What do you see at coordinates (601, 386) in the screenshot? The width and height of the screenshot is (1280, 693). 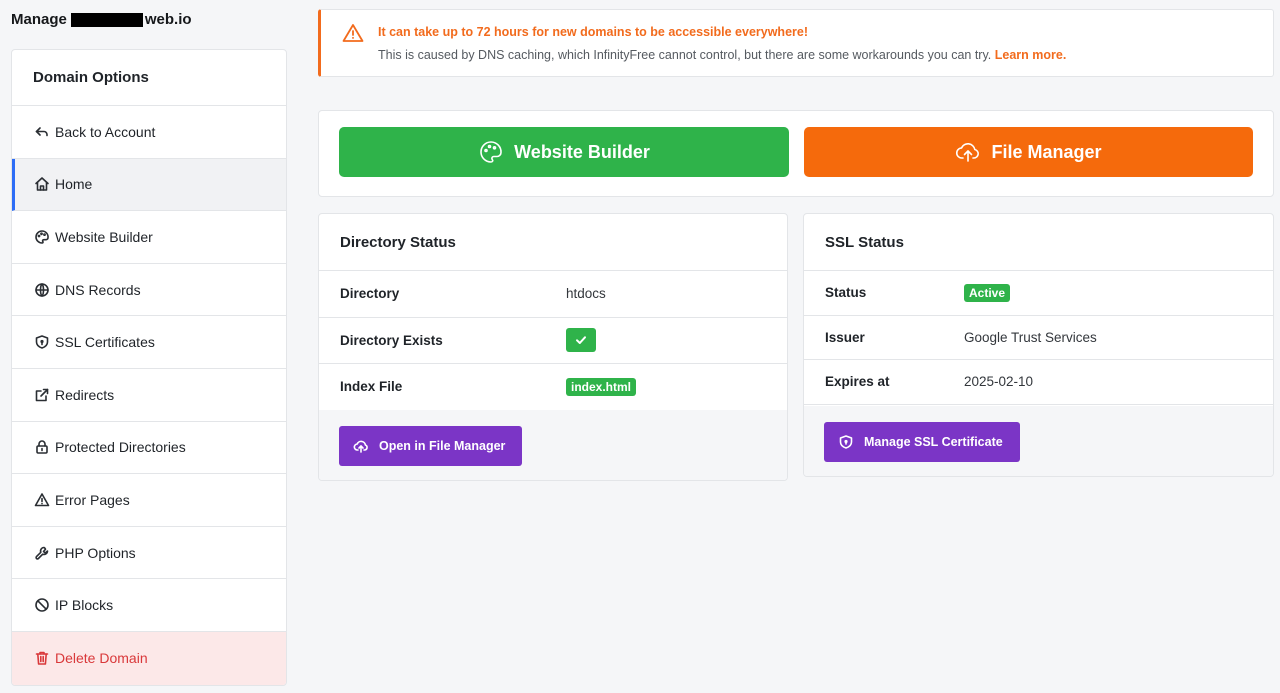 I see `index-file-badge: index.html` at bounding box center [601, 386].